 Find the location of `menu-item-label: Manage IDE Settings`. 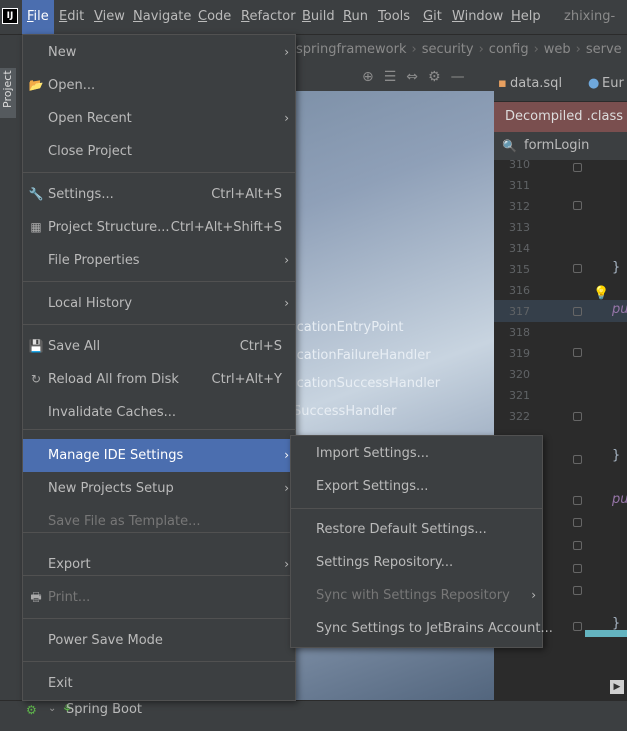

menu-item-label: Manage IDE Settings is located at coordinates (116, 455).